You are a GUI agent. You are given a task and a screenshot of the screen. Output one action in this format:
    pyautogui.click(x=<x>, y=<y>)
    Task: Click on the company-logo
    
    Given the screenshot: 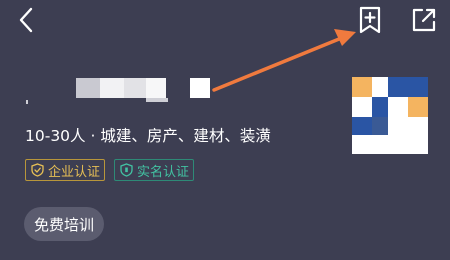 What is the action you would take?
    pyautogui.click(x=390, y=115)
    